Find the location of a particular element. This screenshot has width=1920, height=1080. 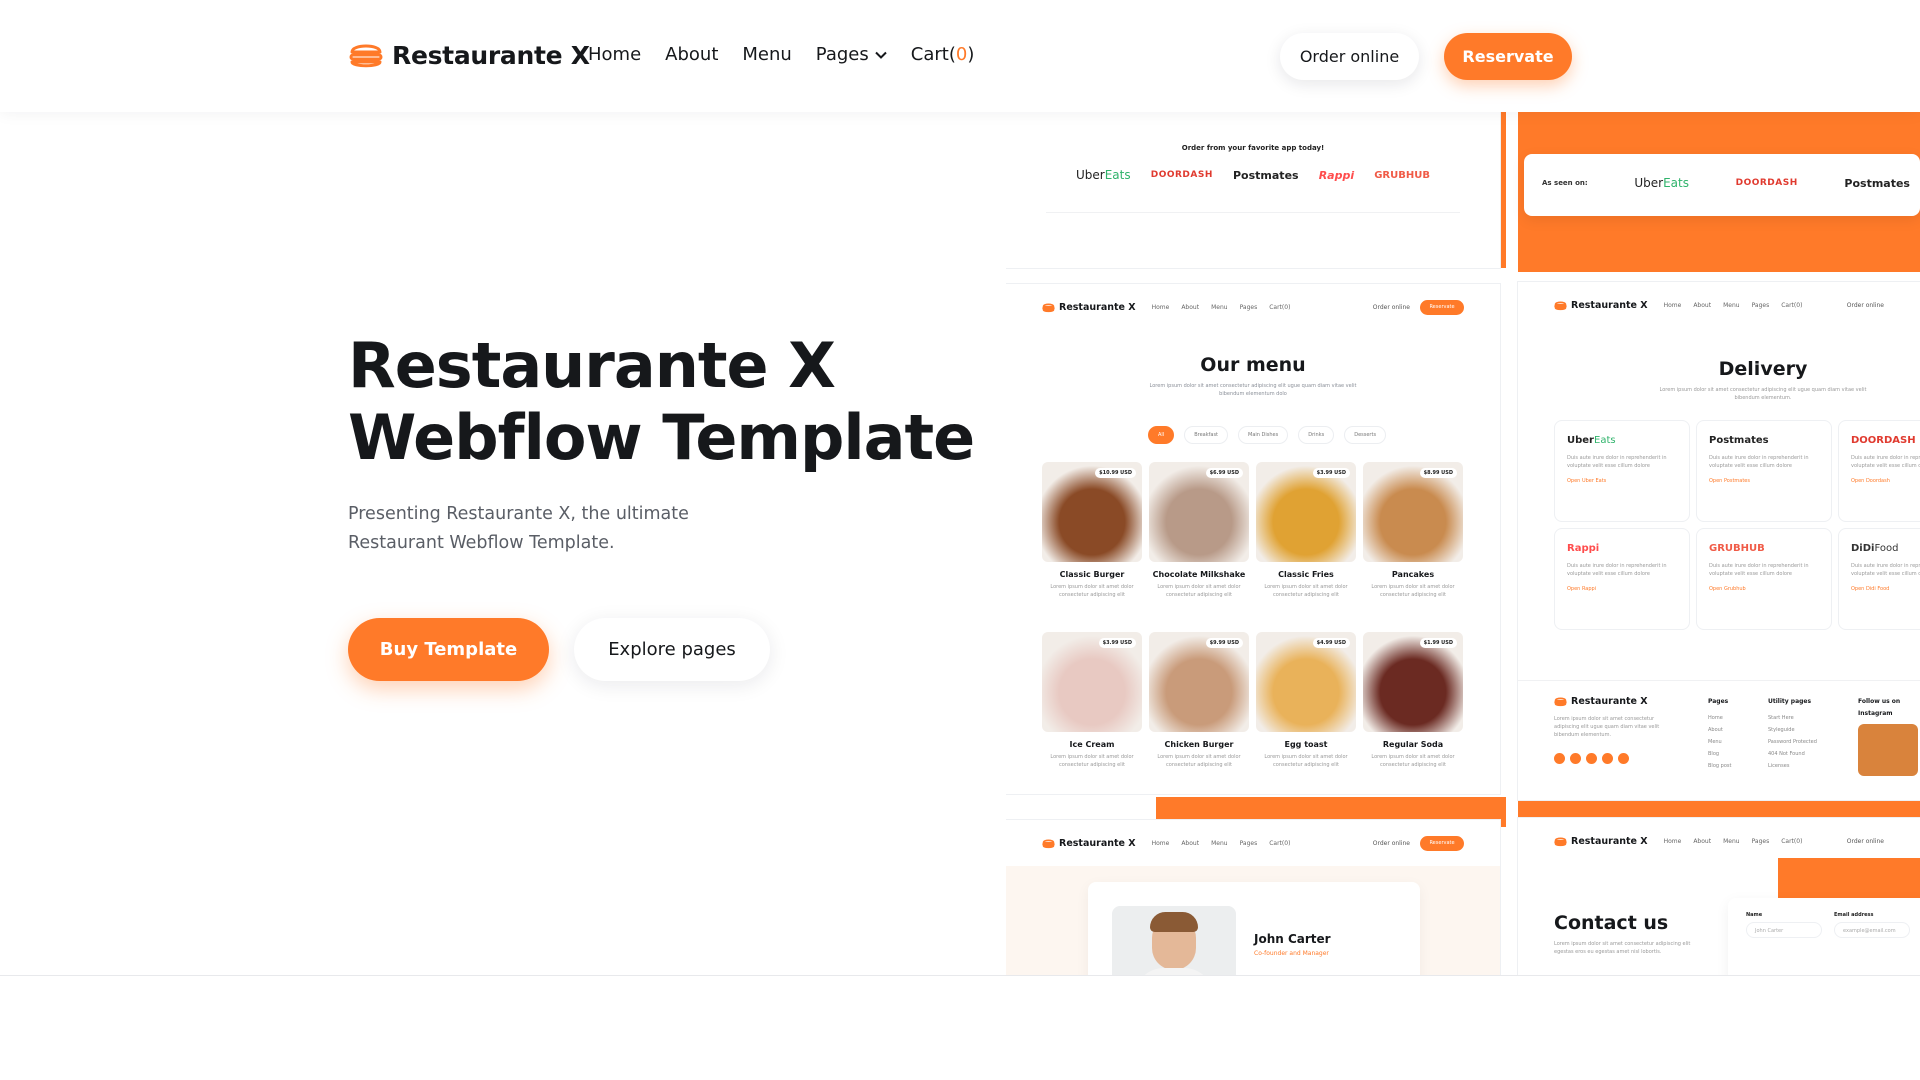

order-apps-heading: Order from your favorite app today! is located at coordinates (1253, 148).